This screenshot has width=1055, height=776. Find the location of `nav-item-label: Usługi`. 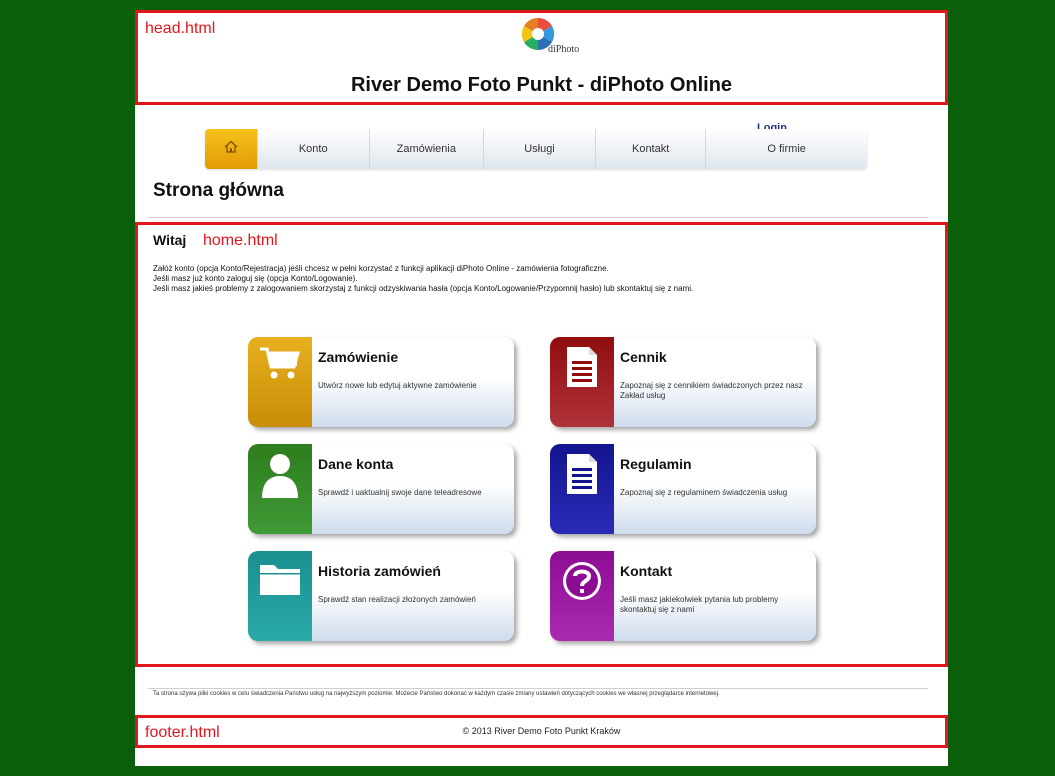

nav-item-label: Usługi is located at coordinates (539, 149).